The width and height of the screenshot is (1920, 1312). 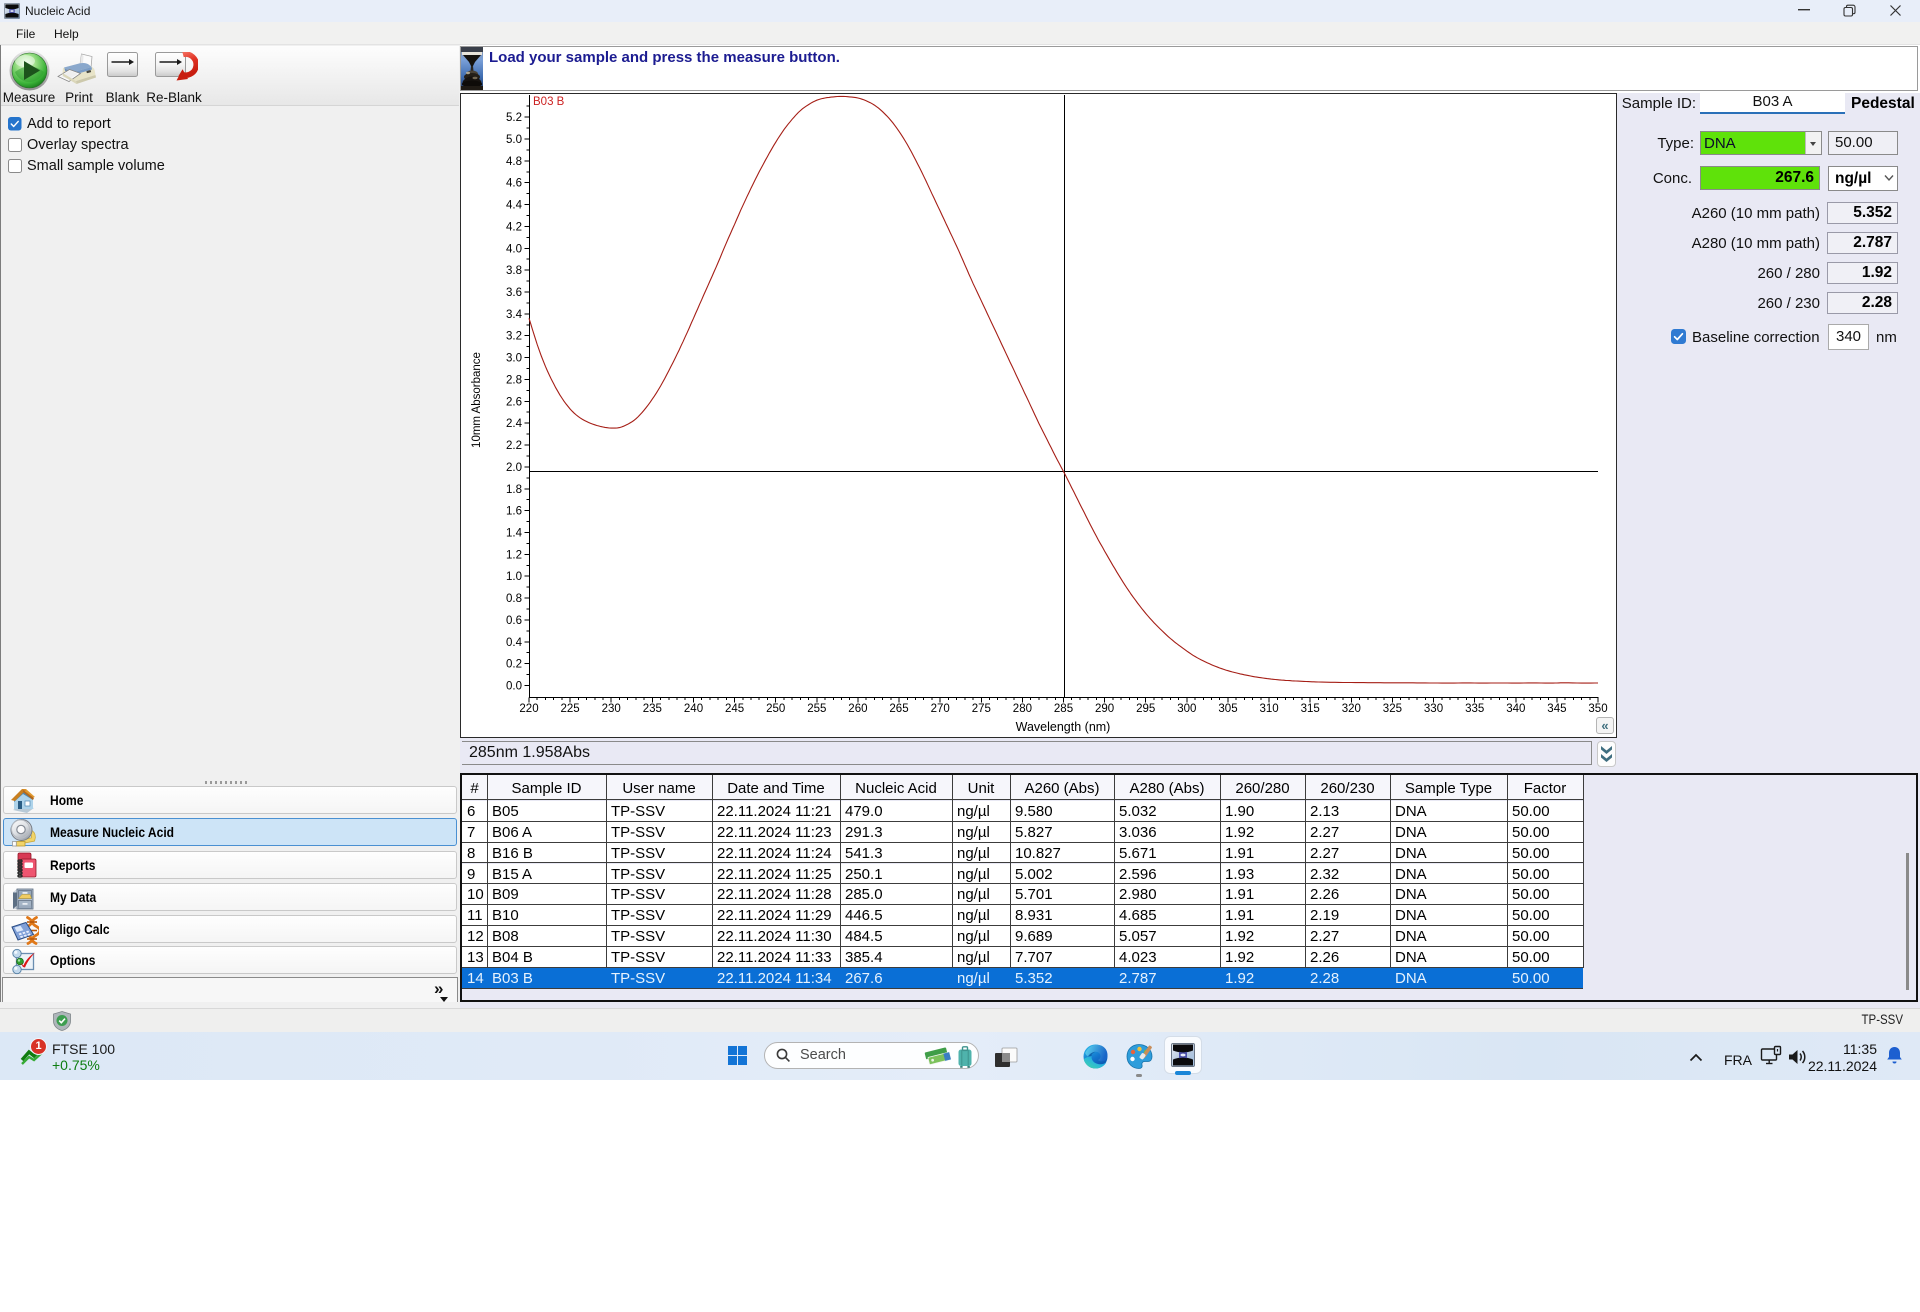 I want to click on svg-text: 240, so click(x=693, y=709).